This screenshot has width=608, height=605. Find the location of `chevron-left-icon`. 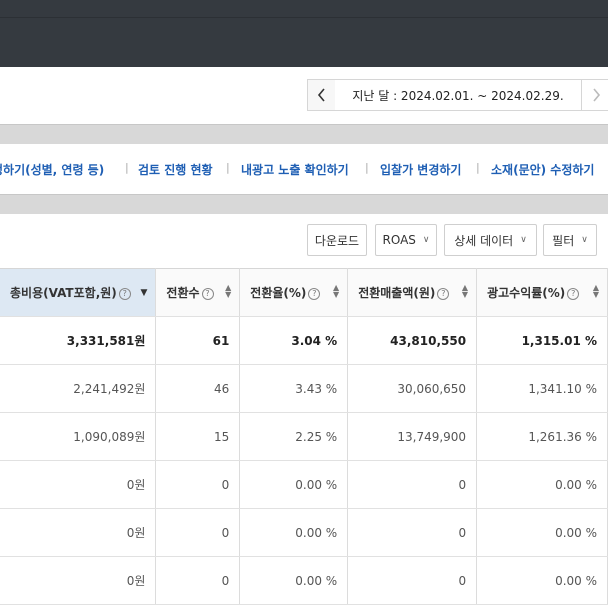

chevron-left-icon is located at coordinates (321, 95).